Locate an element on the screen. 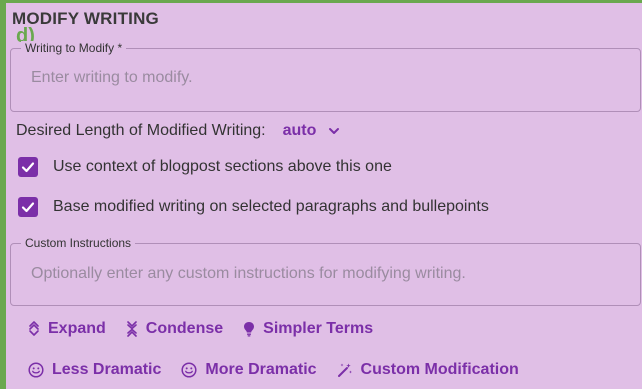 The height and width of the screenshot is (389, 642). more-dramatic-button: More Dramatic is located at coordinates (249, 370).